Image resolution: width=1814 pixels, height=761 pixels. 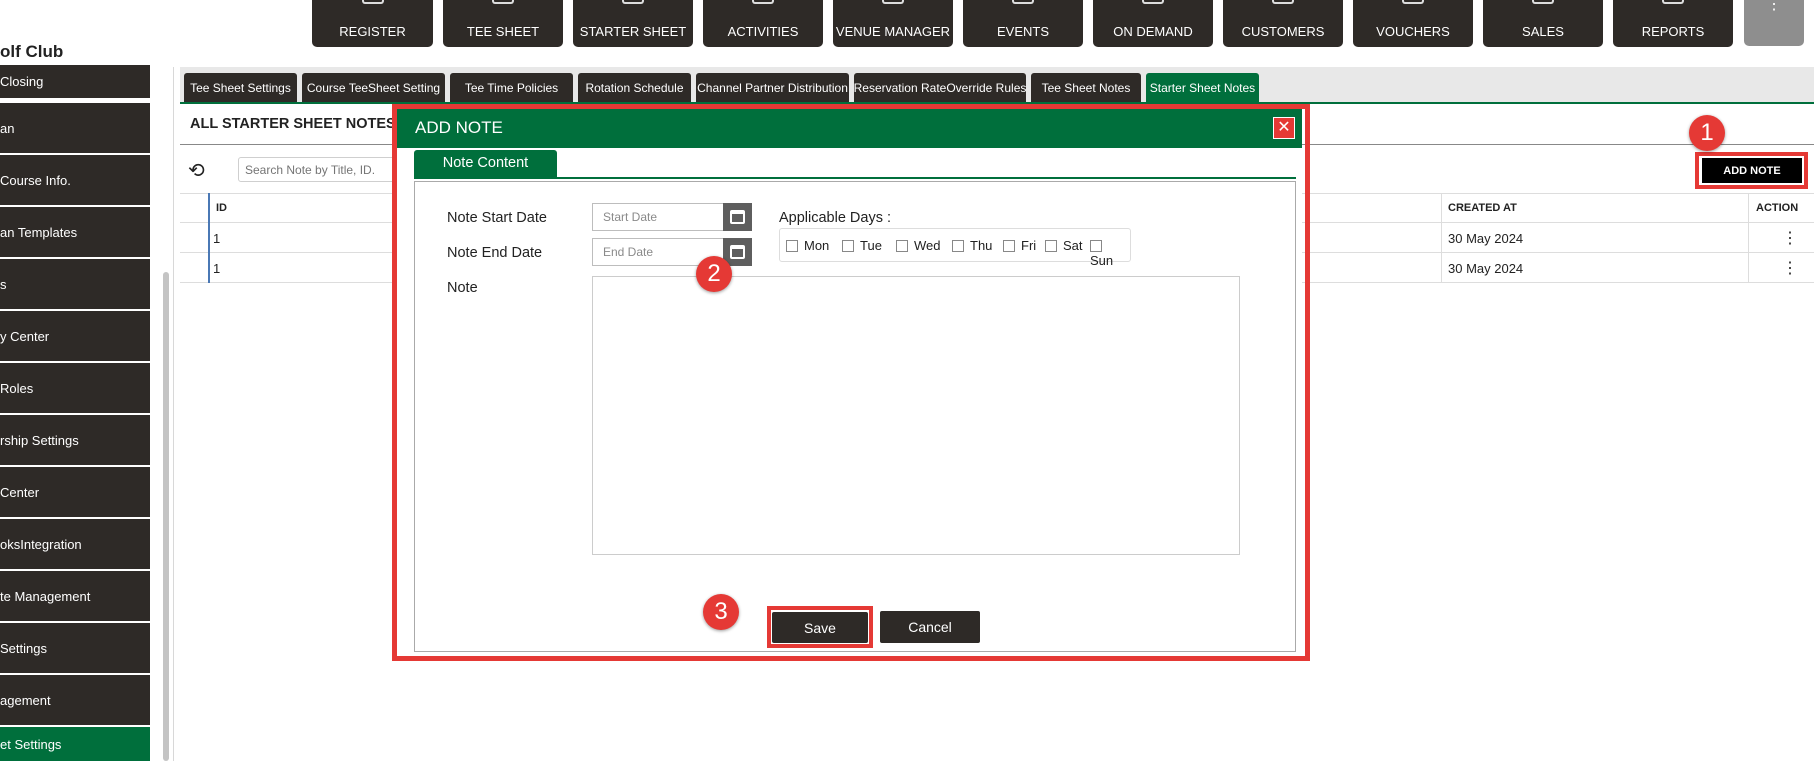 I want to click on events-icon, so click(x=1023, y=2).